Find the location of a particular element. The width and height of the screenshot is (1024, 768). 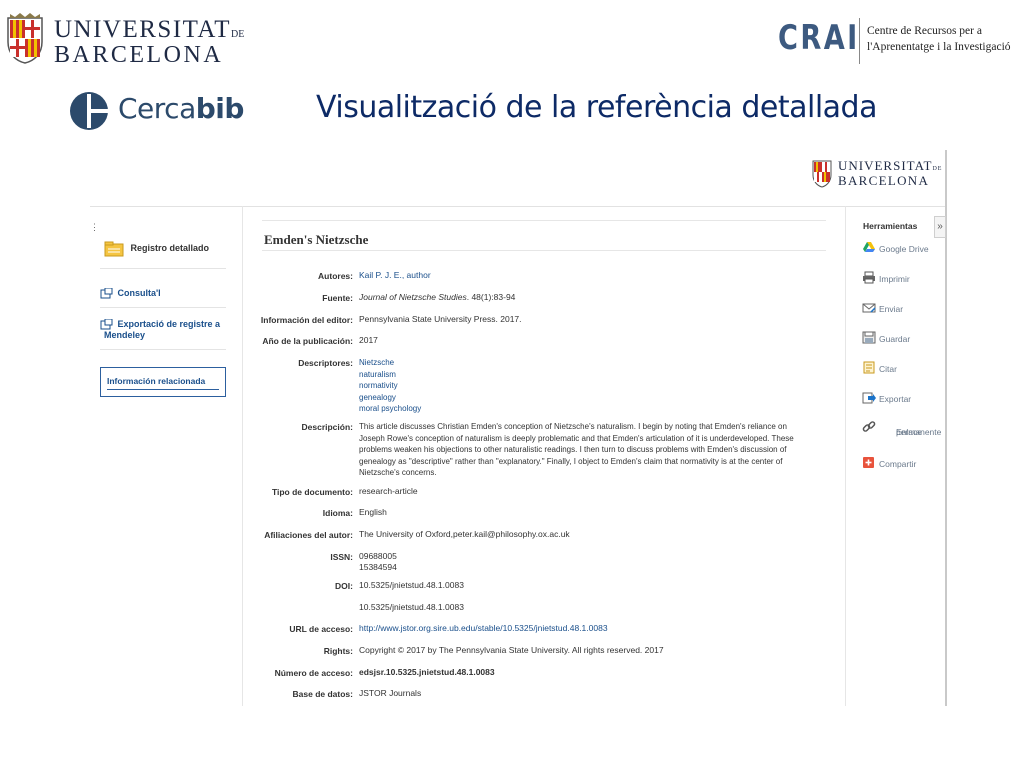

crai-separator is located at coordinates (859, 41).